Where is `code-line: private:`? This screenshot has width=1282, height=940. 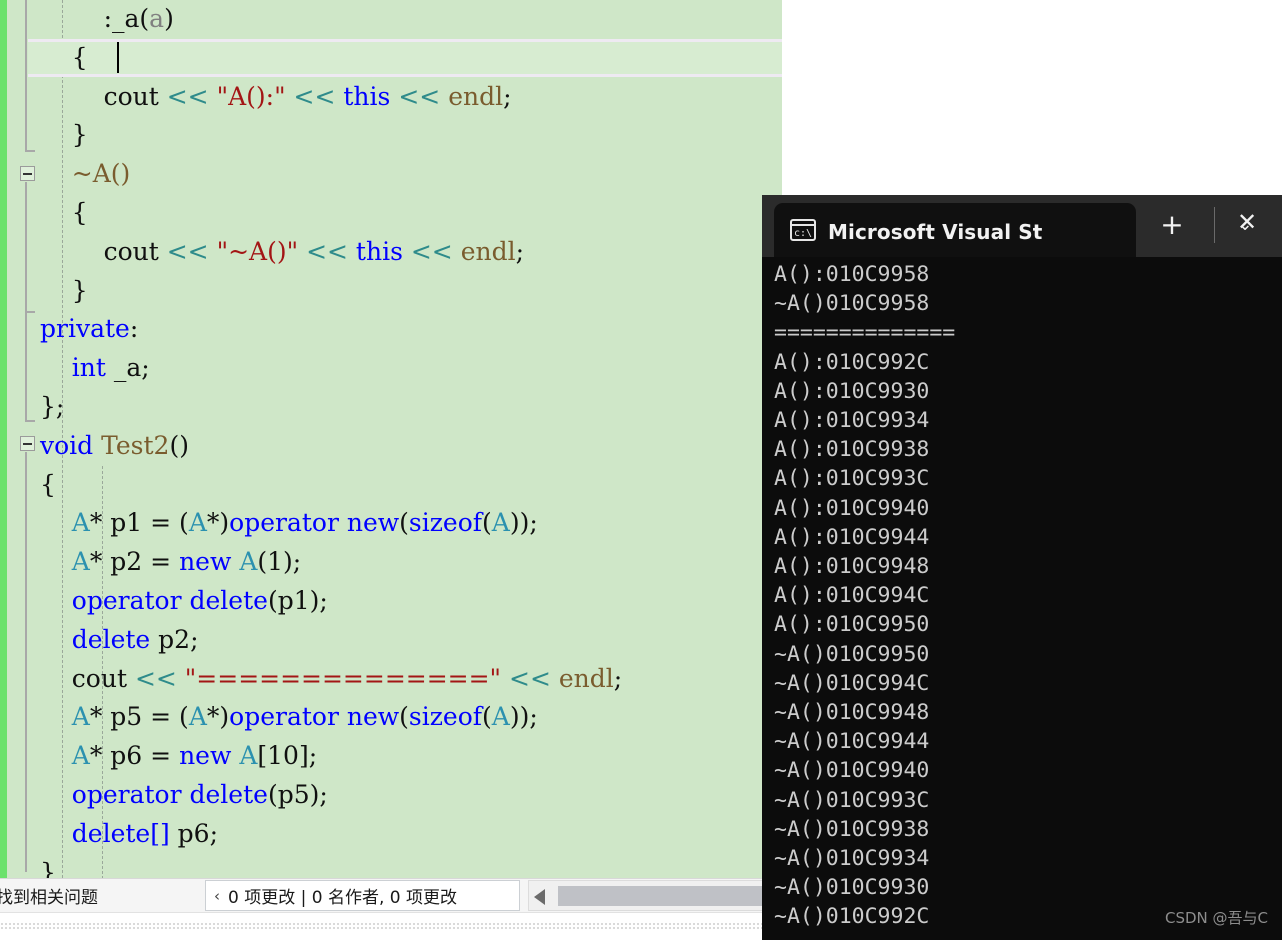
code-line: private: is located at coordinates (411, 329).